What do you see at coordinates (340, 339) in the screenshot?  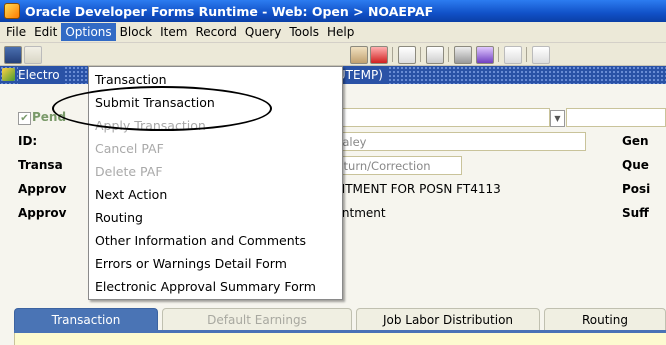 I see `tab-content-area` at bounding box center [340, 339].